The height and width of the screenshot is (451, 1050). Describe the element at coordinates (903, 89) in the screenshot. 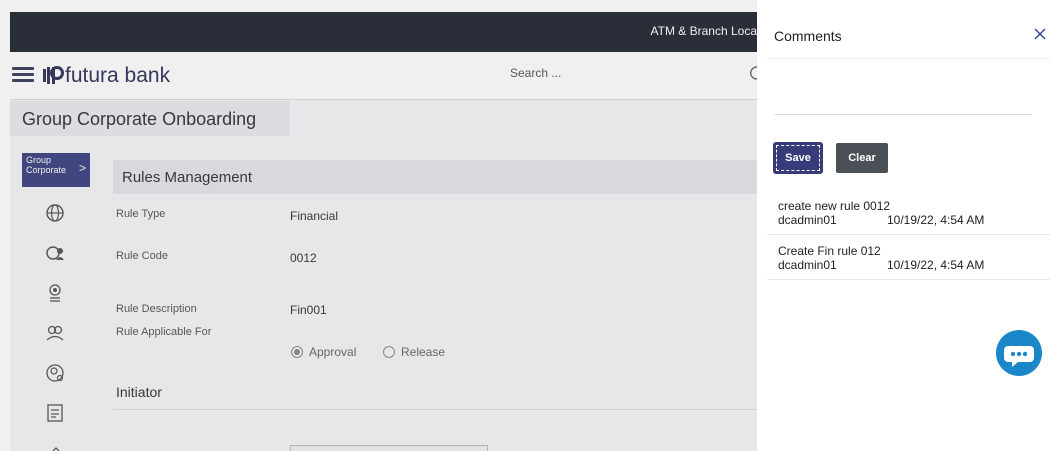

I see `comment-input` at that location.